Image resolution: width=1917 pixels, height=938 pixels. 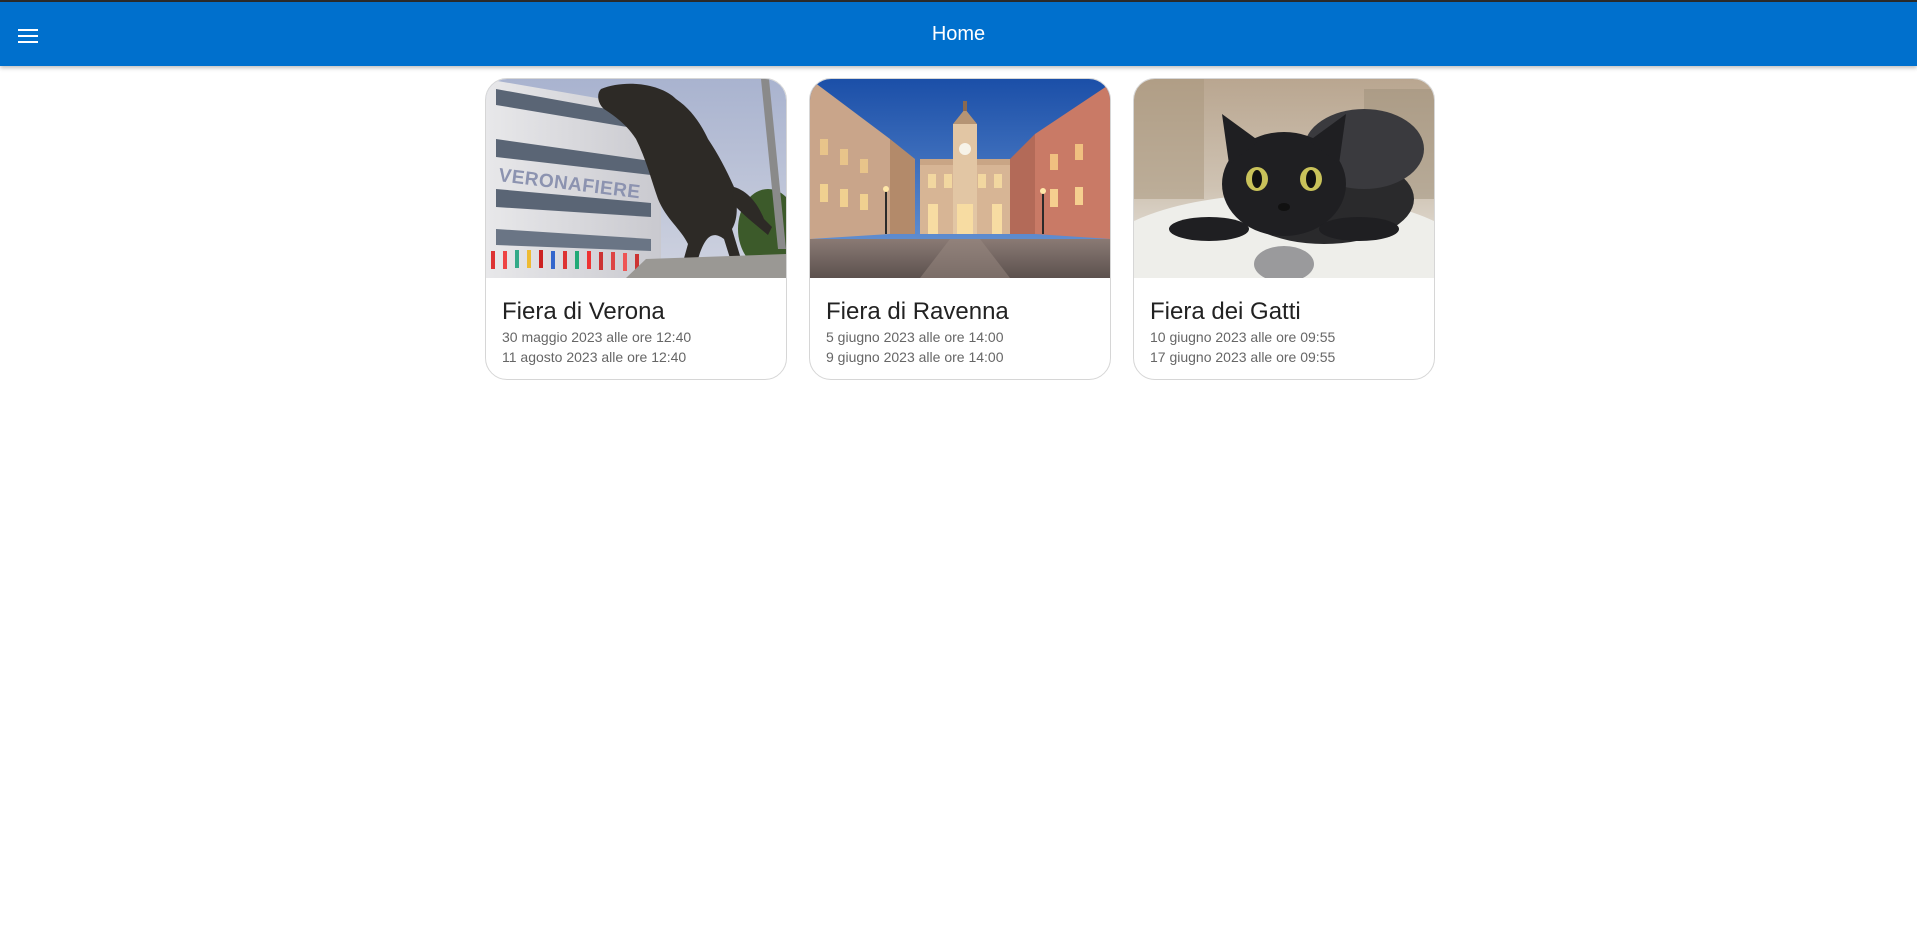 I want to click on event-start-date: 30 maggio 2023 alle ore 12:40, so click(x=597, y=337).